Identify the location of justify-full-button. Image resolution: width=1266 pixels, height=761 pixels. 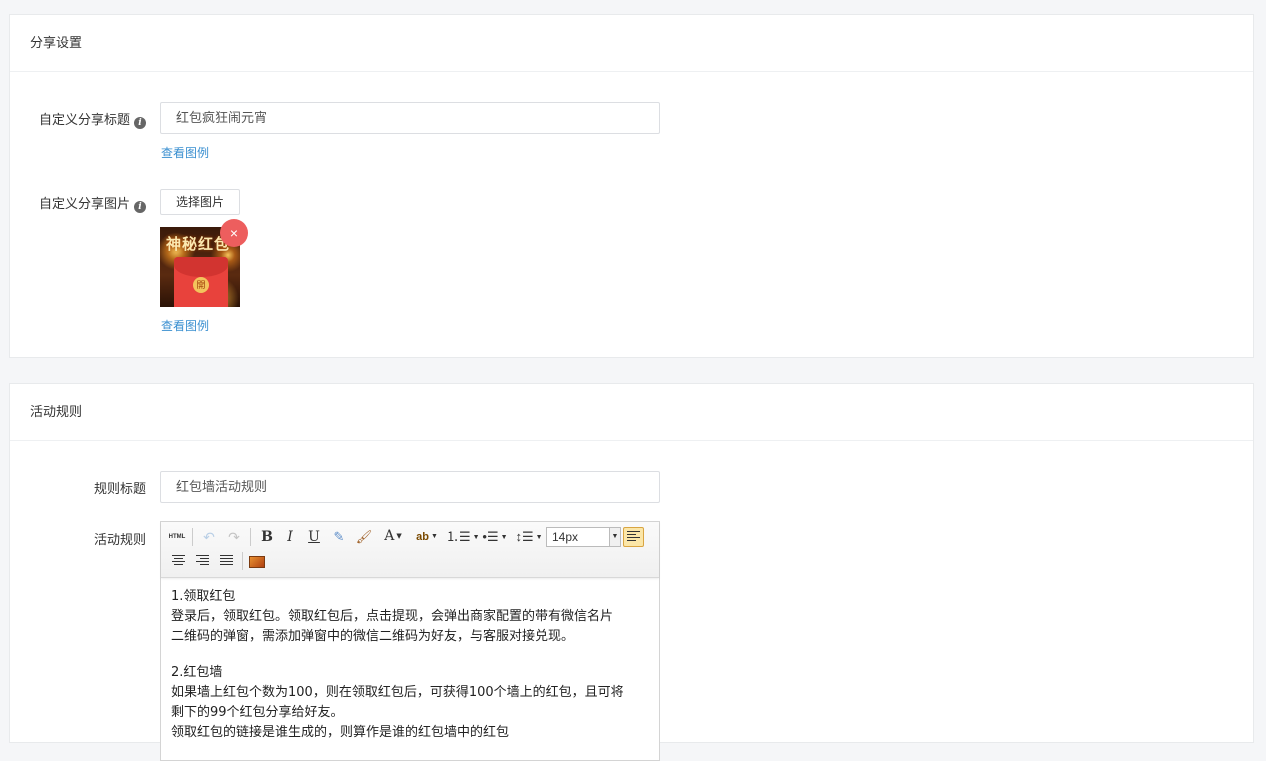
(227, 561).